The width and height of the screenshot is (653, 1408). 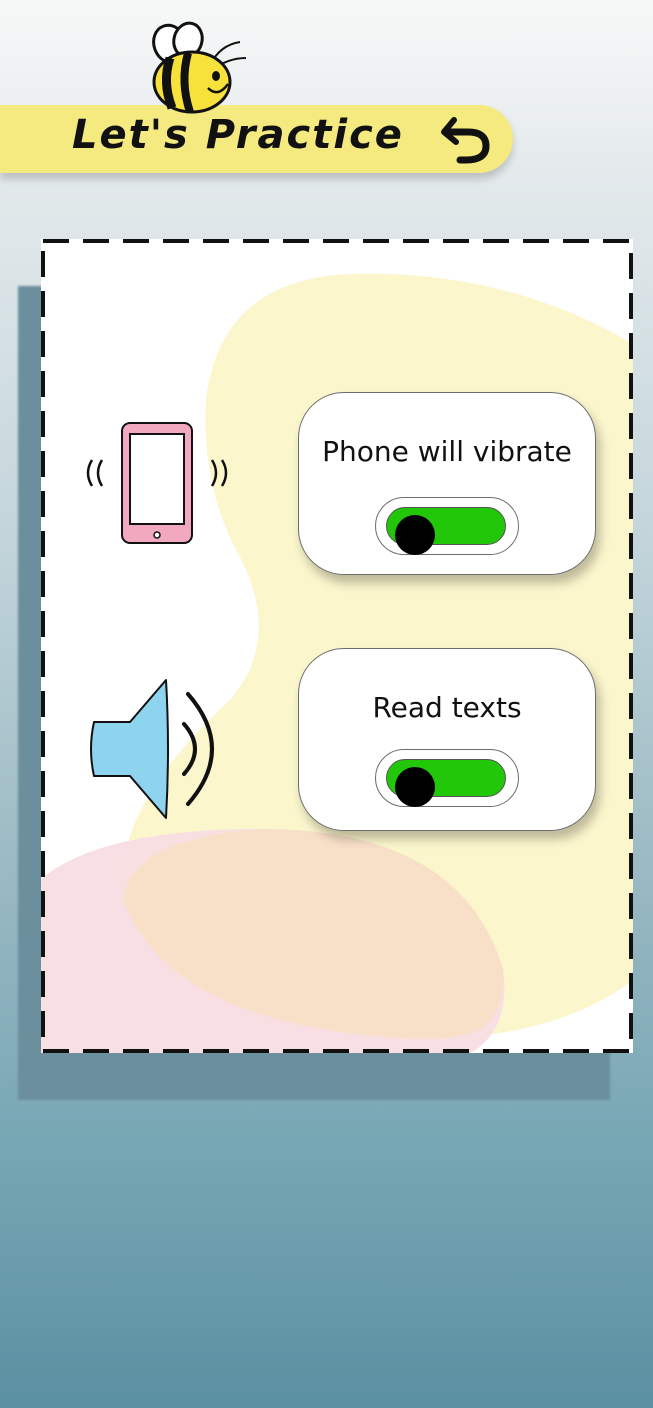 I want to click on setting-label: Read texts, so click(x=447, y=707).